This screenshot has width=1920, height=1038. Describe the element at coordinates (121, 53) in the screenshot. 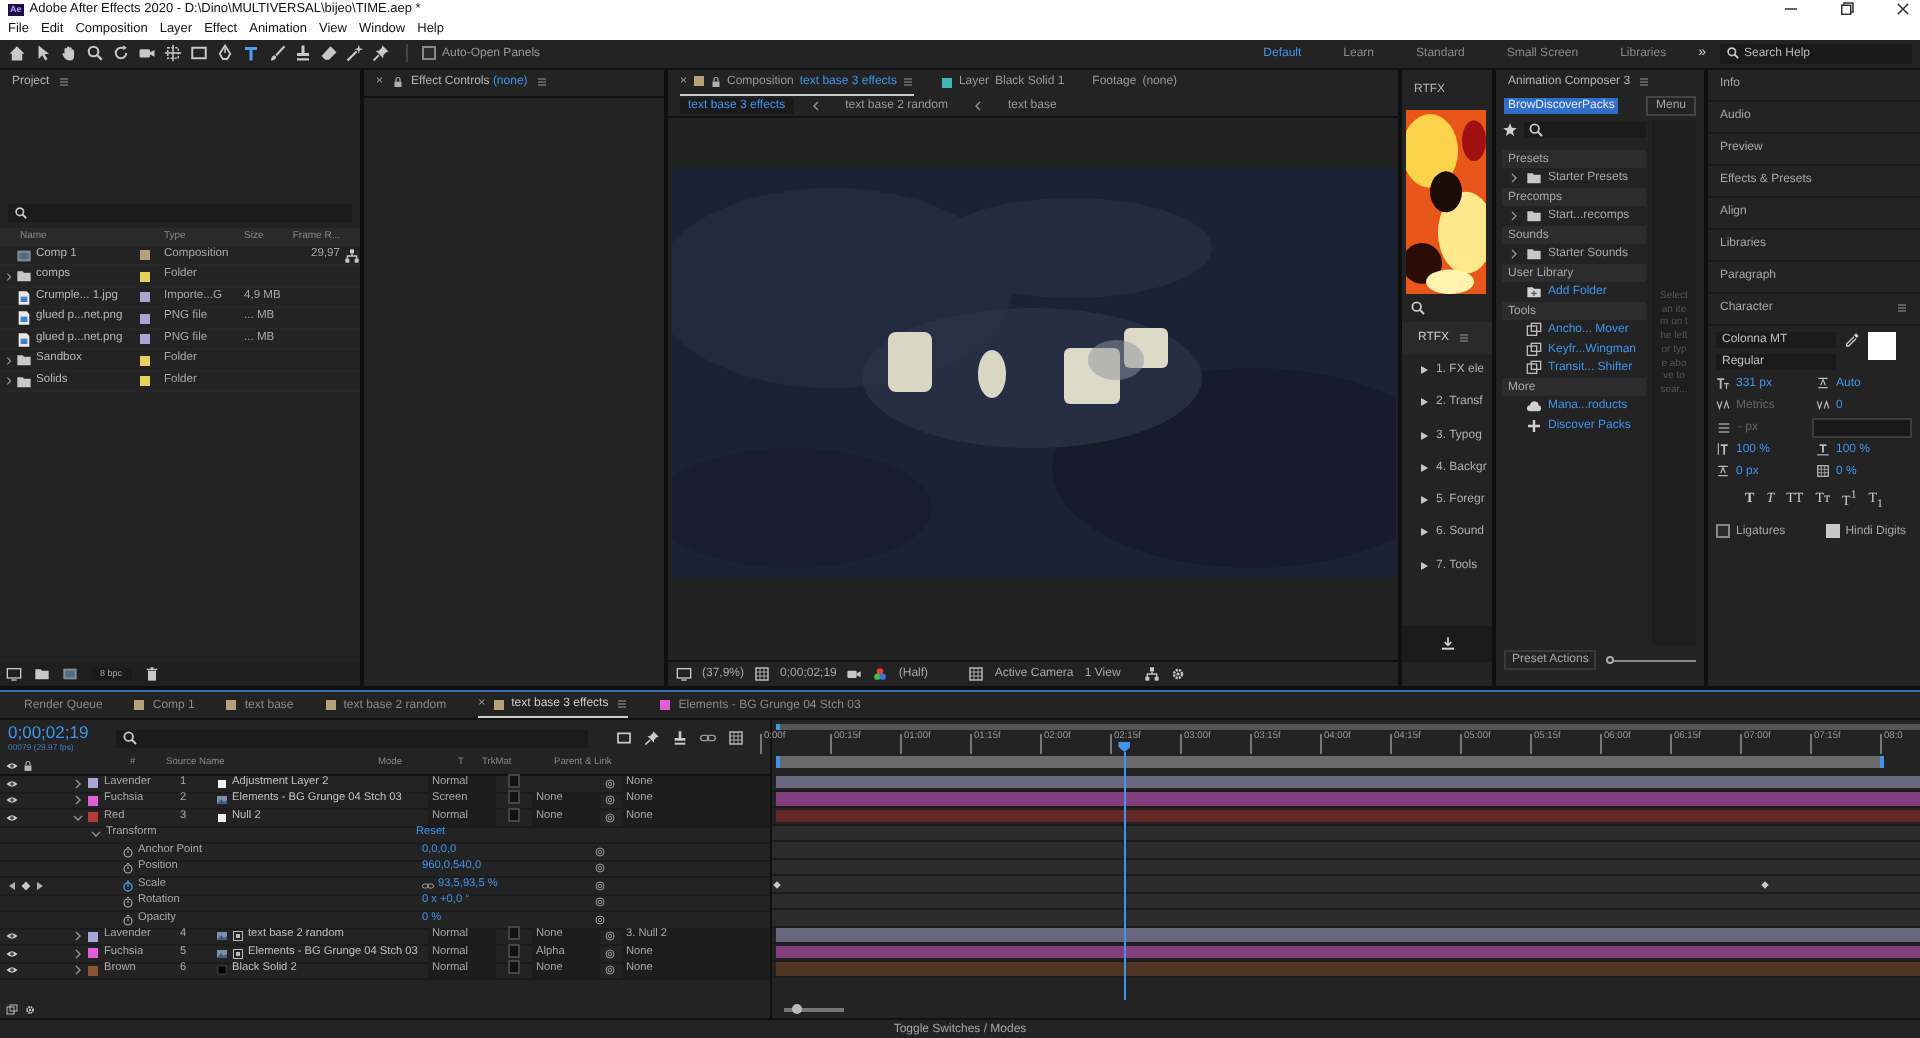

I see `rotate-icon` at that location.